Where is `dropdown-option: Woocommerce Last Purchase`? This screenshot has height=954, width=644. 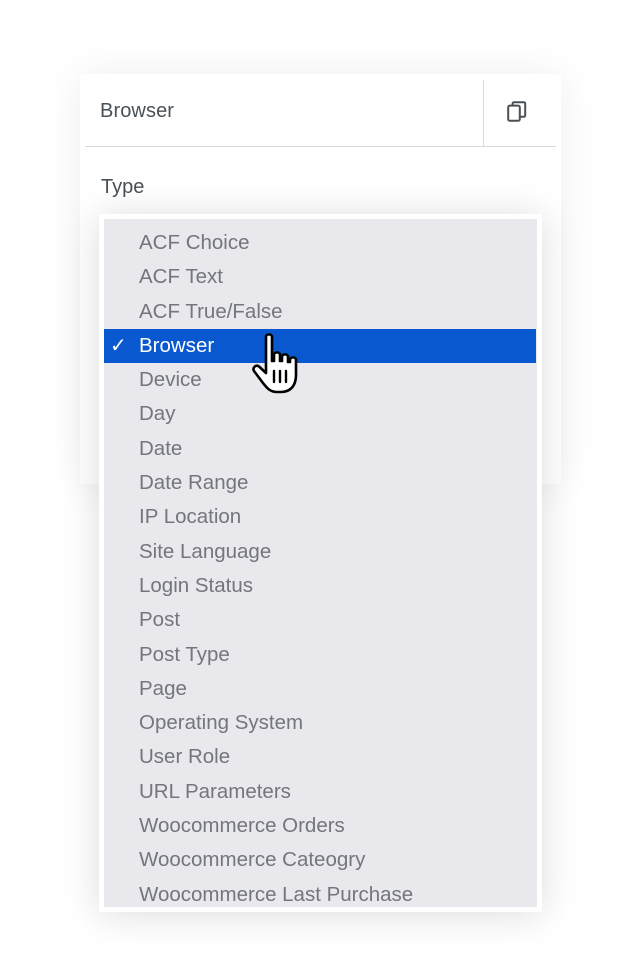 dropdown-option: Woocommerce Last Purchase is located at coordinates (320, 895).